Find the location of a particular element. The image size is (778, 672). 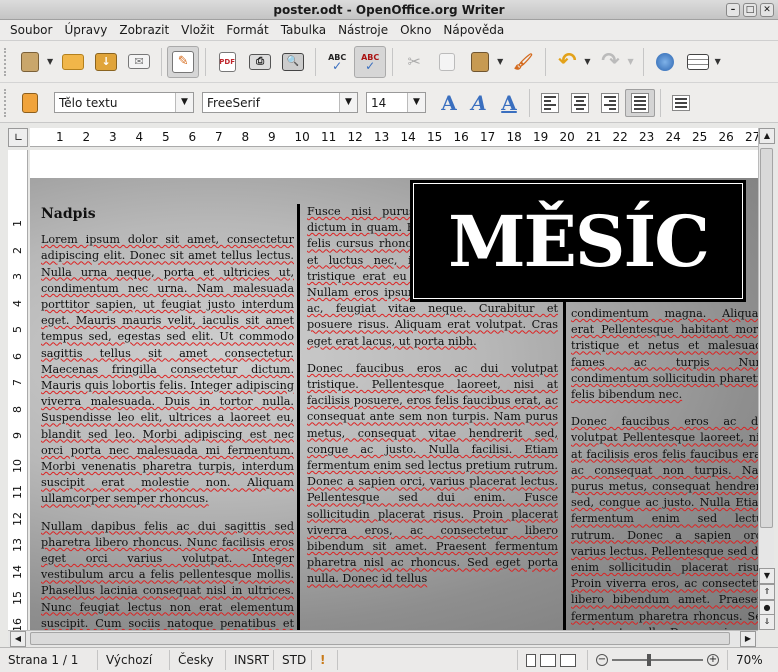

ruler-tick-label: 8 is located at coordinates (245, 137).